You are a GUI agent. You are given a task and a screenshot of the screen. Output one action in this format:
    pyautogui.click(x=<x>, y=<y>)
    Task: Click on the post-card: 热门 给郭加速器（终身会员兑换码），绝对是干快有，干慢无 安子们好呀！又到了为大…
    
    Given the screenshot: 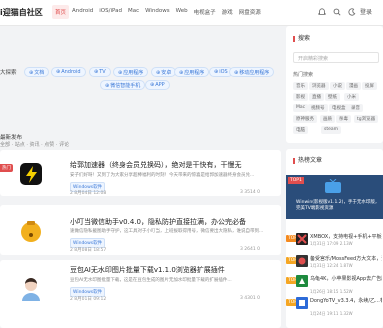 What is the action you would take?
    pyautogui.click(x=140, y=173)
    